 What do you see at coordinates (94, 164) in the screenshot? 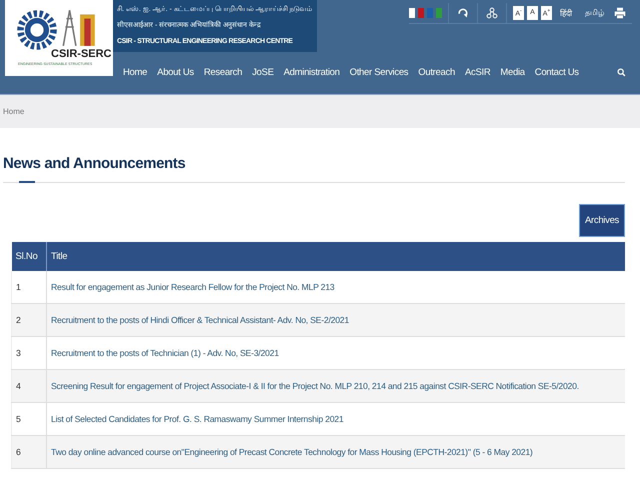
I see `section-heading: News and Announcements` at bounding box center [94, 164].